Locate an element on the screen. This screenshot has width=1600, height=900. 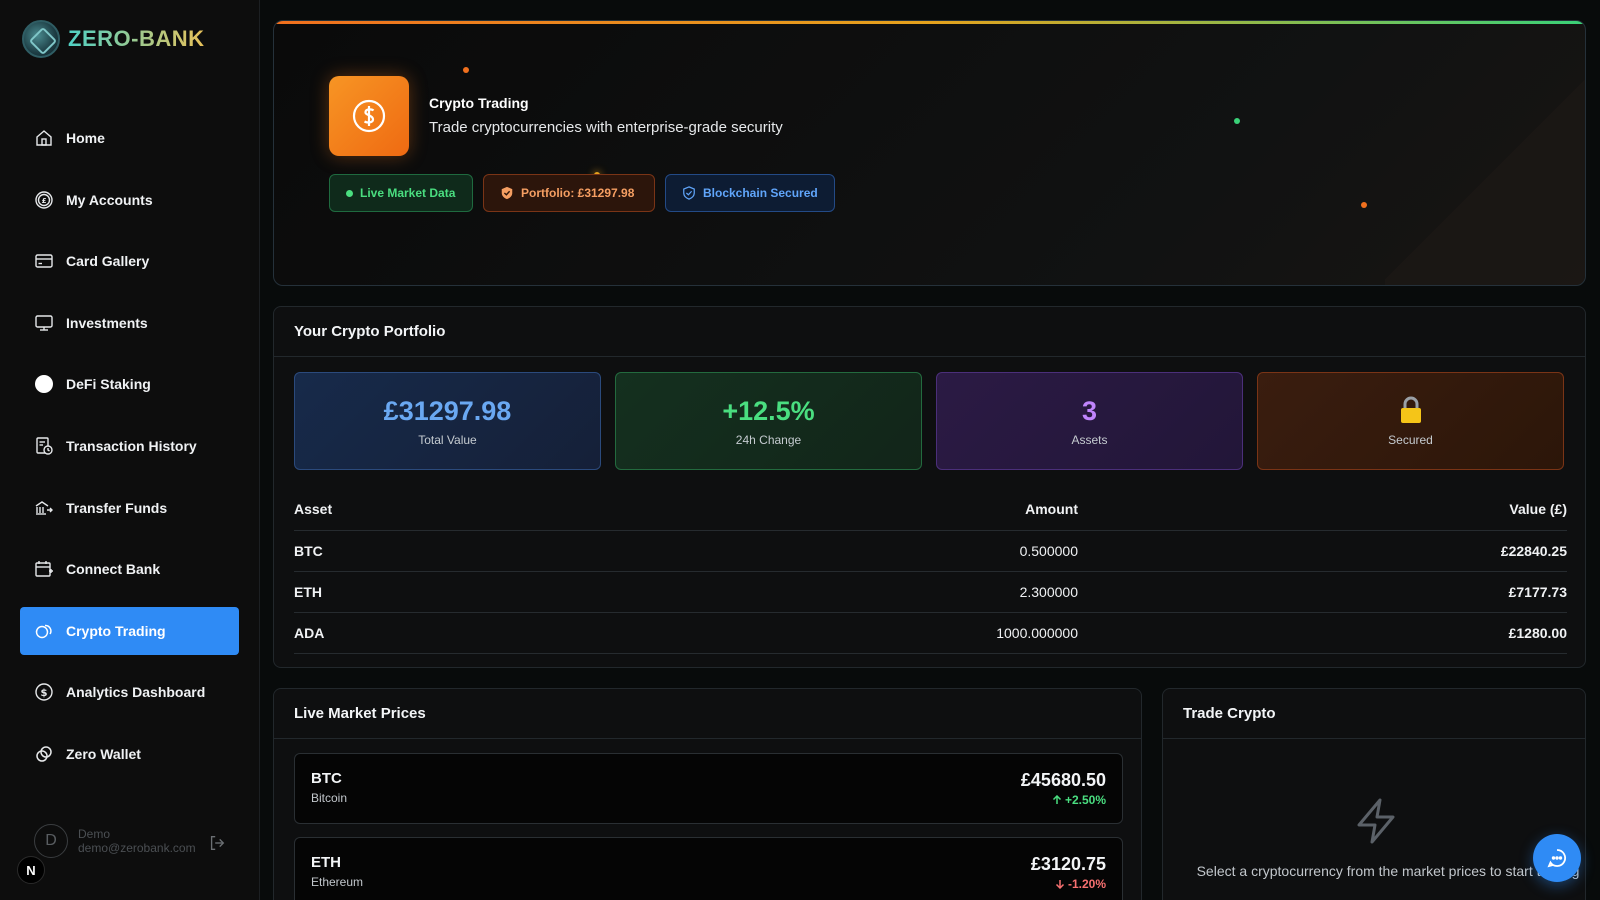
amount-cell: 1000.000000 is located at coordinates (1037, 633).